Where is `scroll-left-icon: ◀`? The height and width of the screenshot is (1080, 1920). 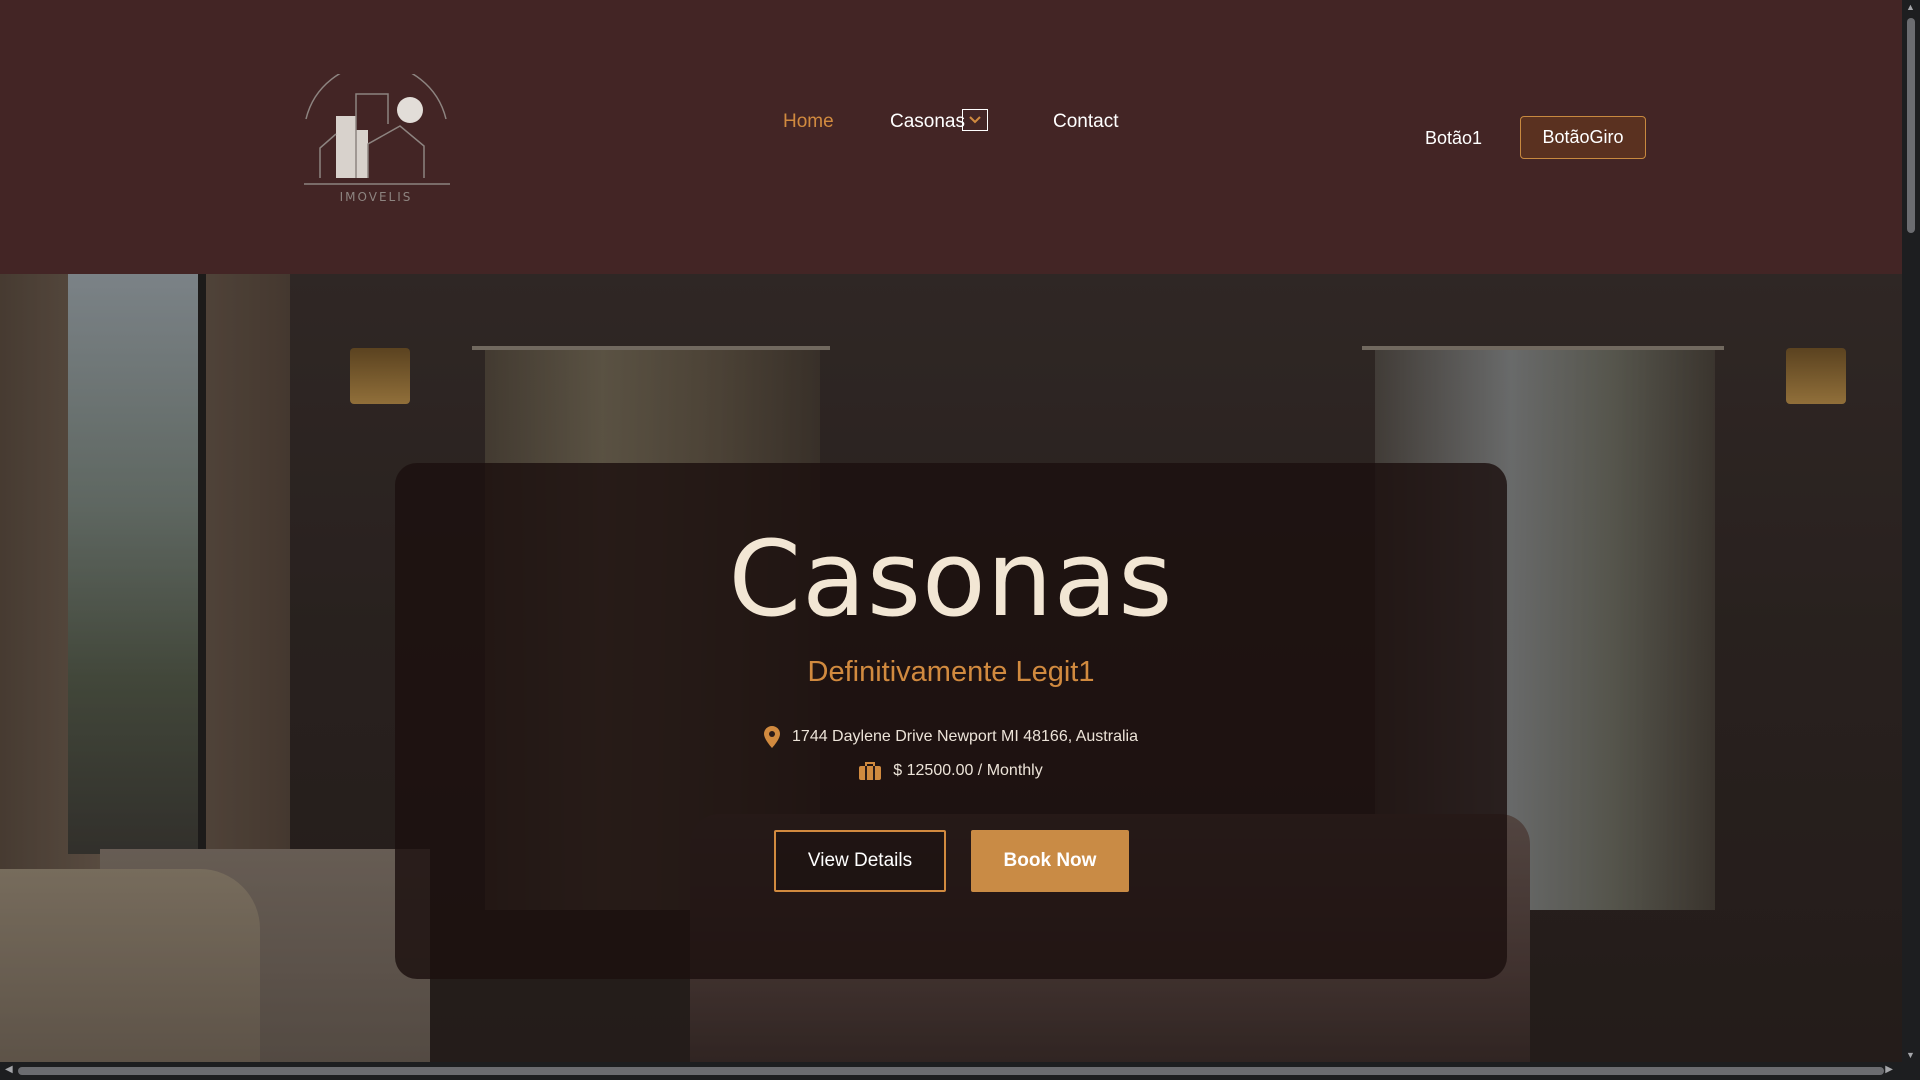 scroll-left-icon: ◀ is located at coordinates (9, 1069).